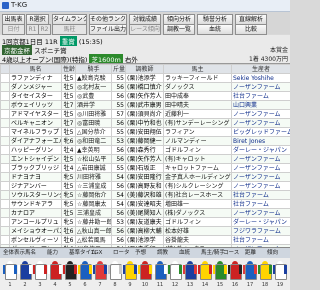 The width and height of the screenshot is (320, 290). Describe the element at coordinates (251, 29) in the screenshot. I see `tool-button-compare: 比較` at that location.